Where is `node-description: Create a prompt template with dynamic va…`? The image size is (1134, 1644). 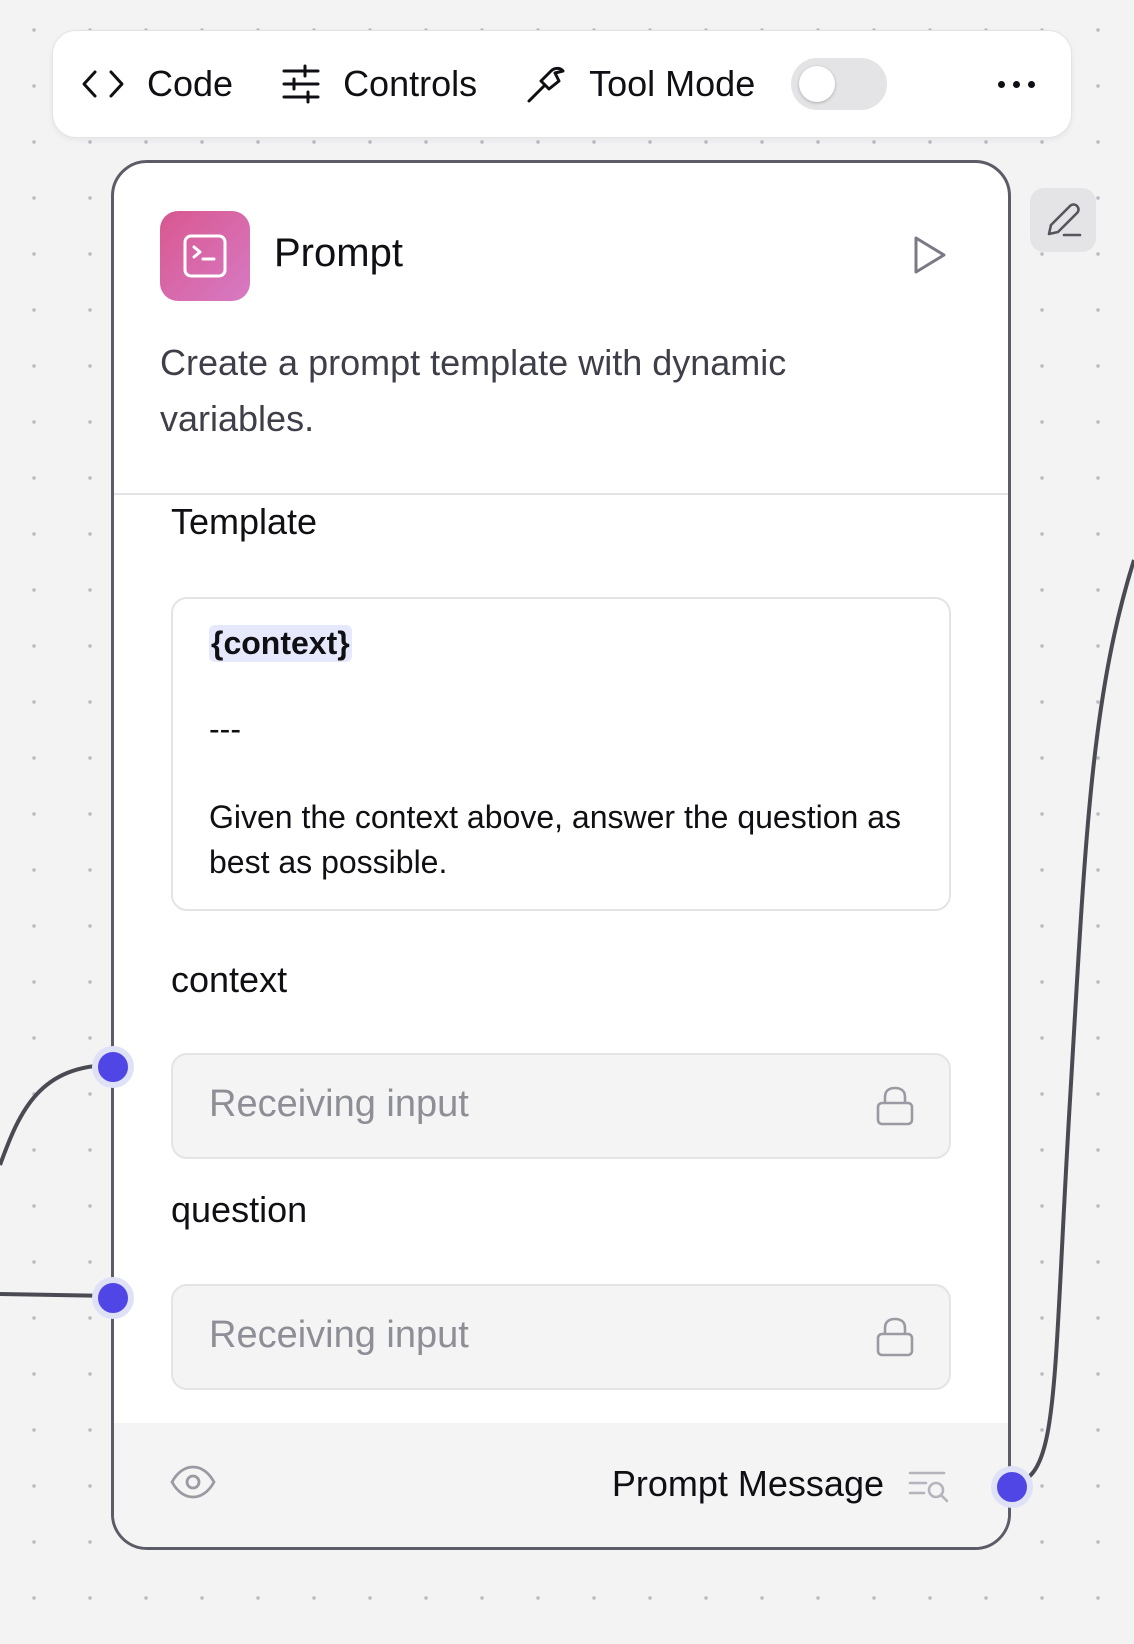
node-description: Create a prompt template with dynamic va… is located at coordinates (473, 390).